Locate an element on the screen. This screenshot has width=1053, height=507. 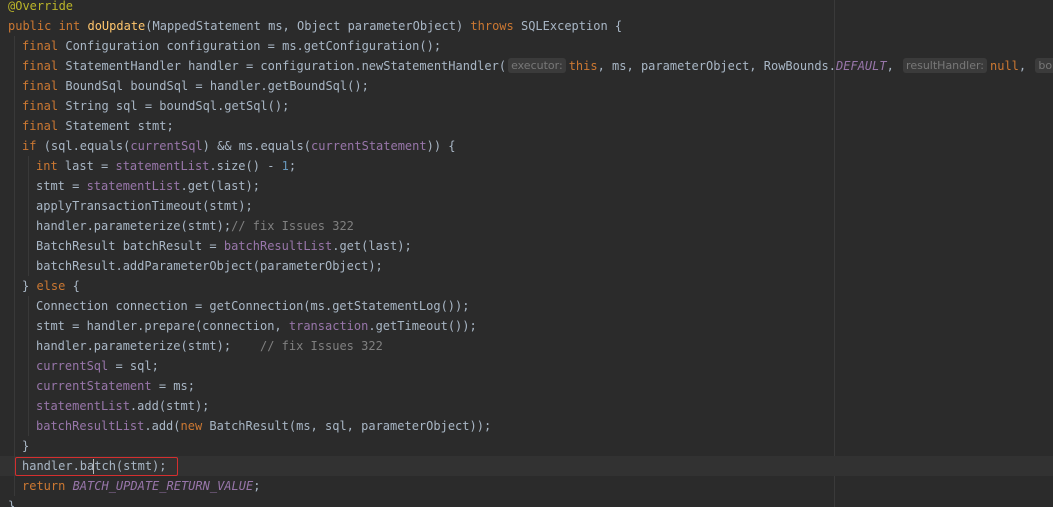
code-token: public is located at coordinates (33, 26).